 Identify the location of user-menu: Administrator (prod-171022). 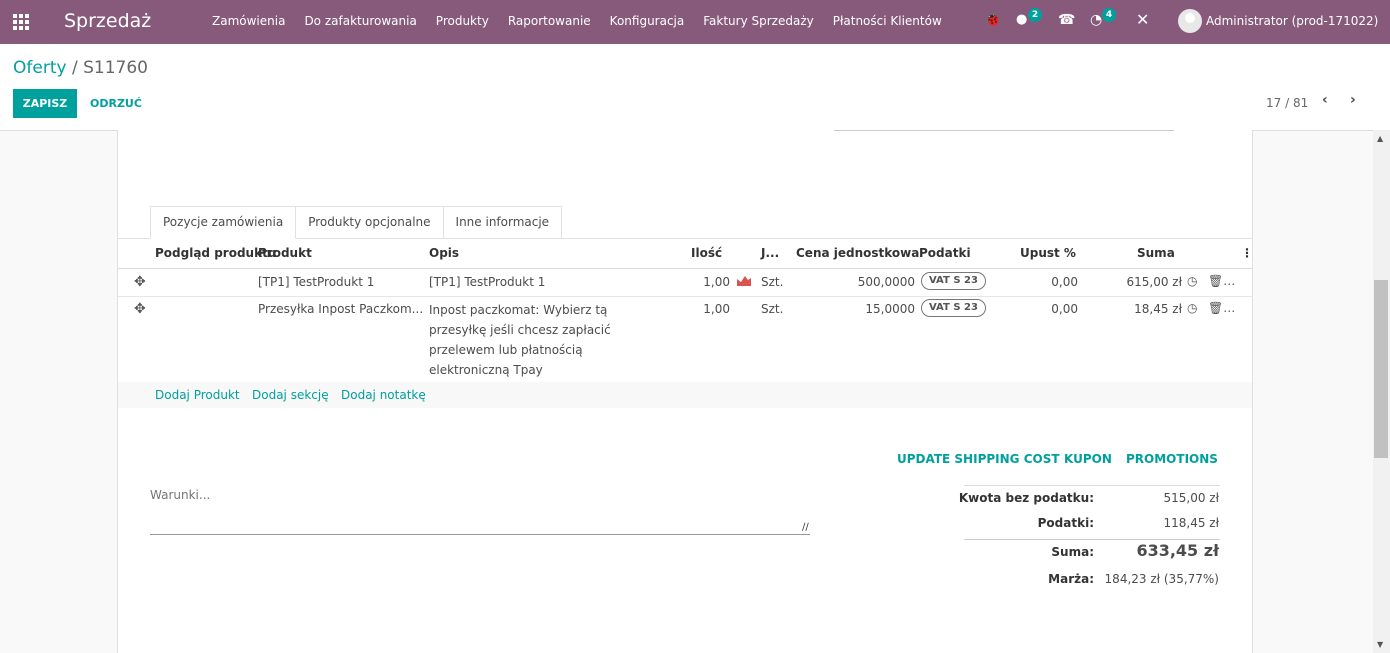
(1278, 21).